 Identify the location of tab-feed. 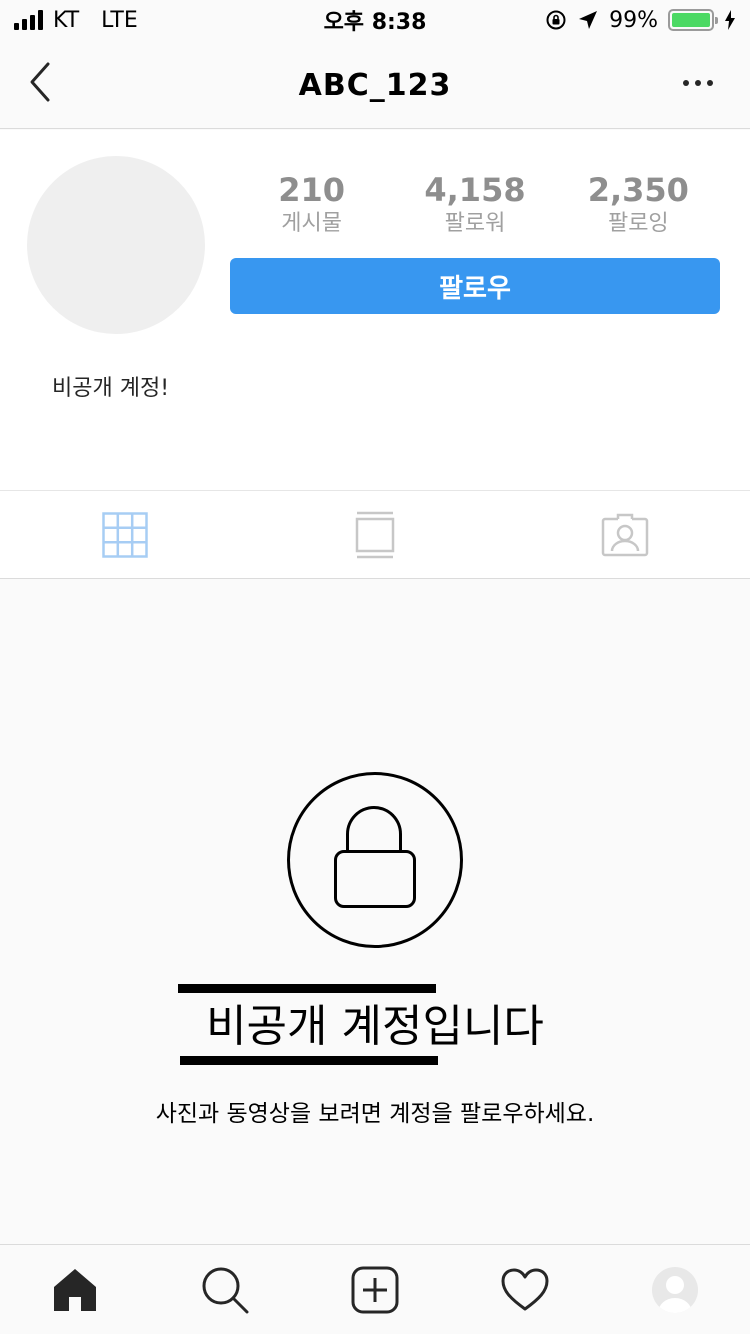
(375, 534).